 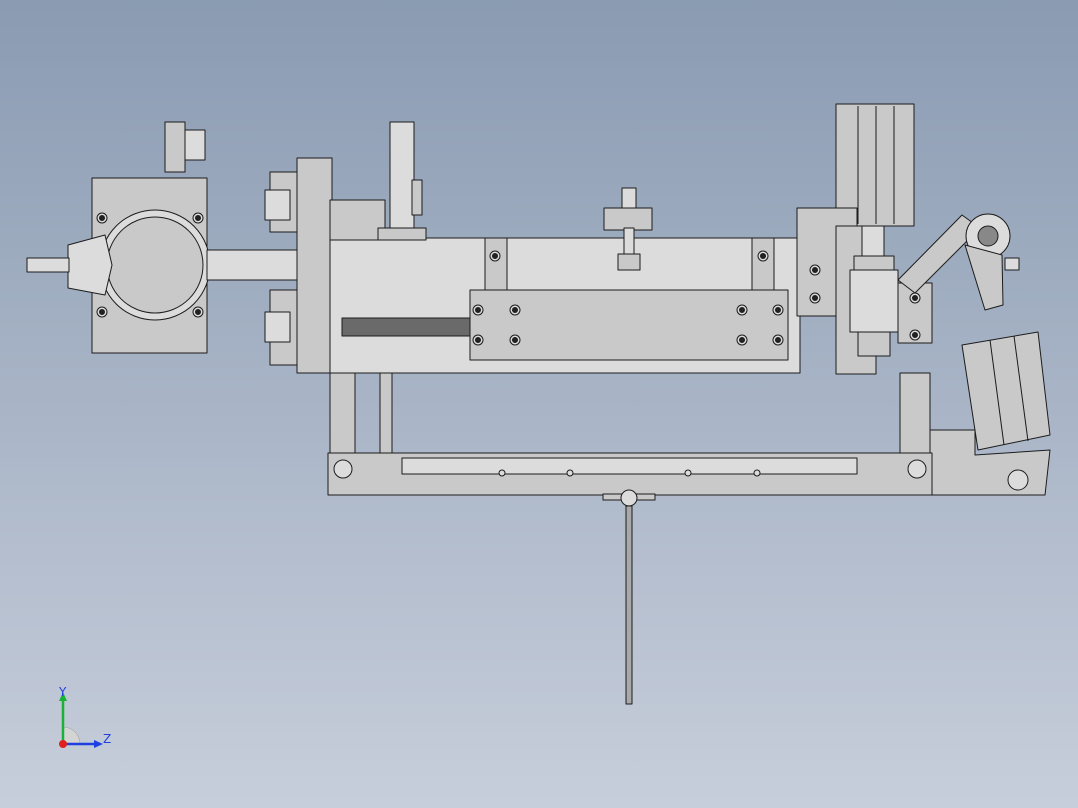 What do you see at coordinates (343, 469) in the screenshot?
I see `bottom-left-roller` at bounding box center [343, 469].